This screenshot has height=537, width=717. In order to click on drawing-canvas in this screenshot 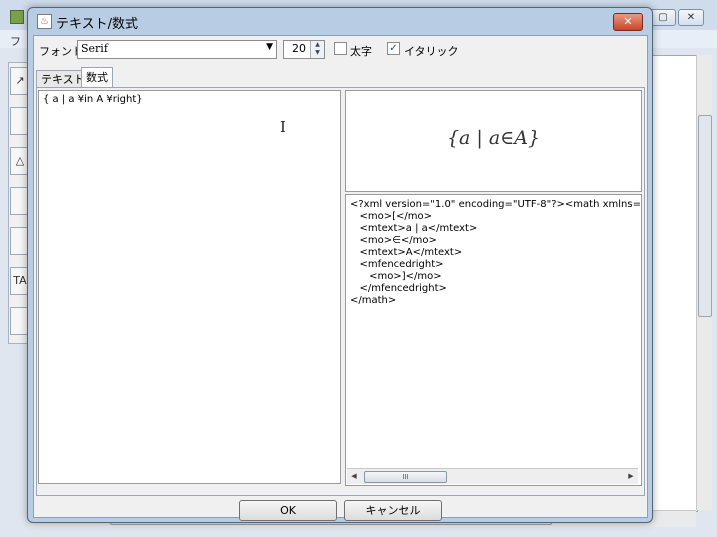, I will do `click(675, 283)`.